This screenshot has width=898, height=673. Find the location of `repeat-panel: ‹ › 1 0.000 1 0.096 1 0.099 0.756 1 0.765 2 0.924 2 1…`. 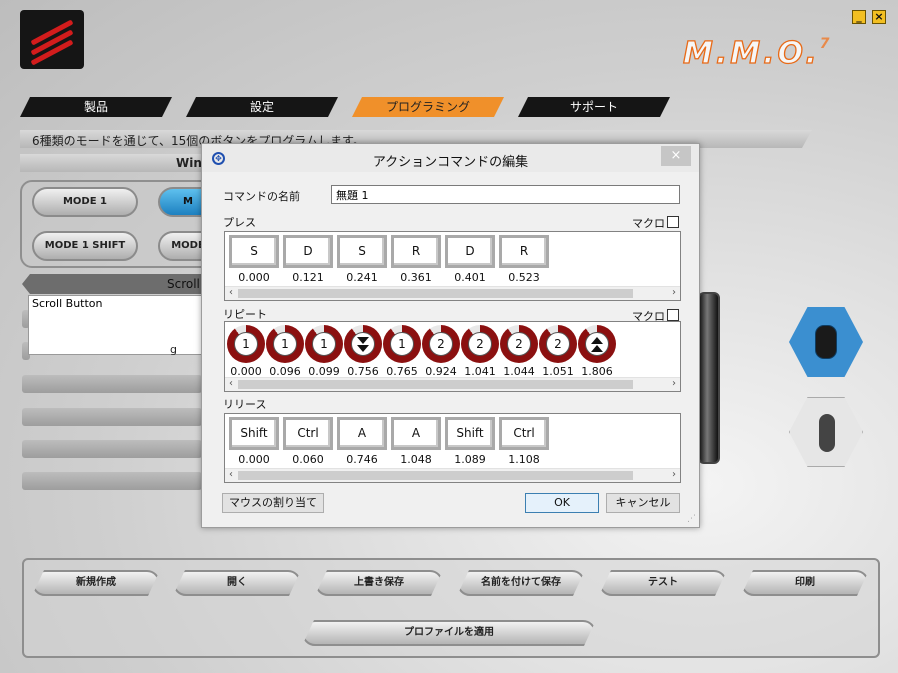

repeat-panel: ‹ › 1 0.000 1 0.096 1 0.099 0.756 1 0.765 2 0.924 2 1… is located at coordinates (452, 356).